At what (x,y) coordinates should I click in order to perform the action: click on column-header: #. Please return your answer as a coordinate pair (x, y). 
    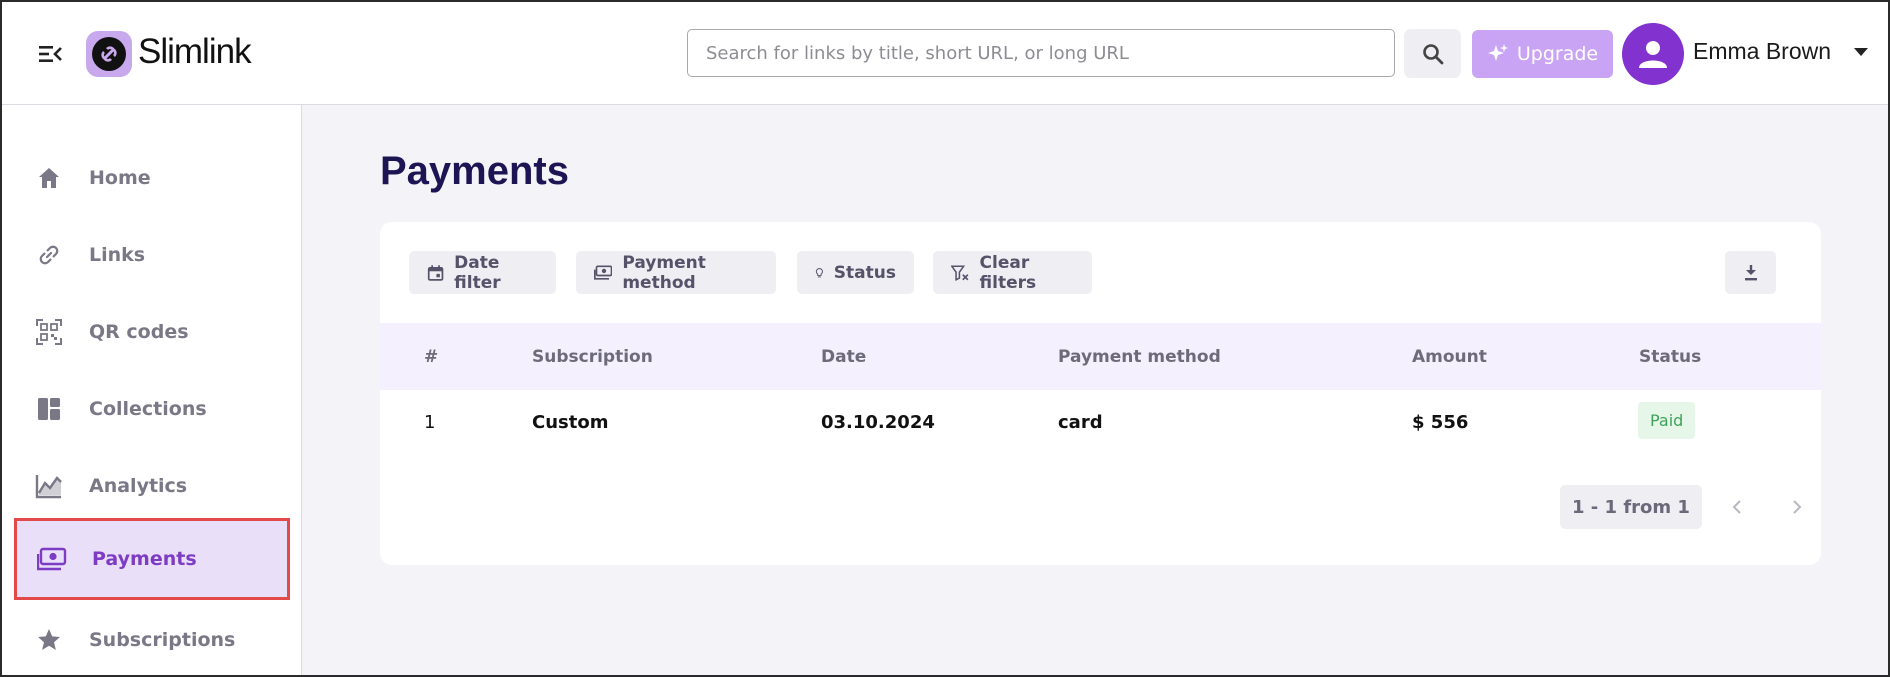
    Looking at the image, I should click on (431, 357).